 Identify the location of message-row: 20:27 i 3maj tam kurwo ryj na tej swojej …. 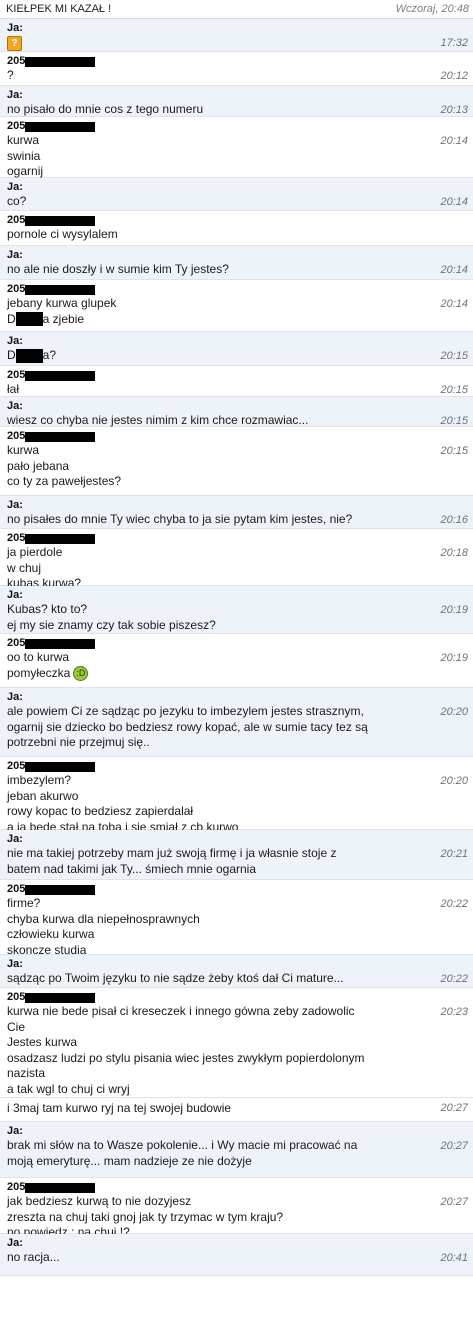
(236, 1110).